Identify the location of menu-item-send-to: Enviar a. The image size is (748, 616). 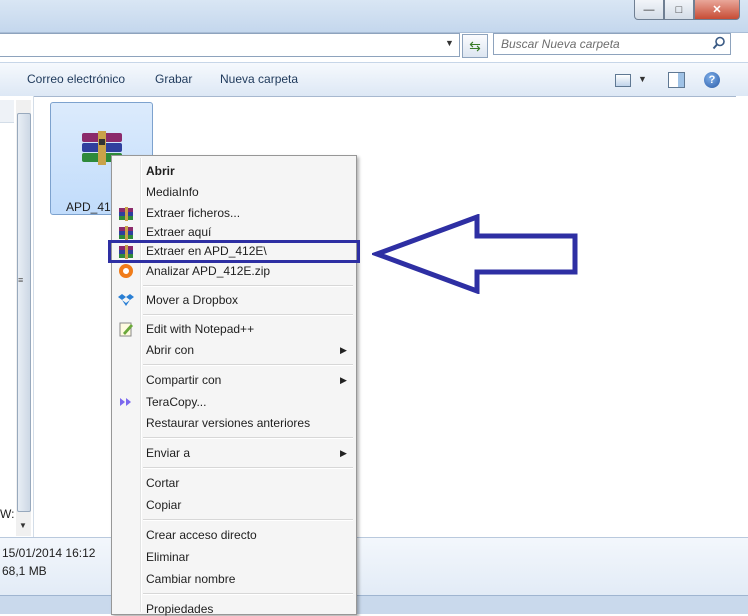
(168, 453).